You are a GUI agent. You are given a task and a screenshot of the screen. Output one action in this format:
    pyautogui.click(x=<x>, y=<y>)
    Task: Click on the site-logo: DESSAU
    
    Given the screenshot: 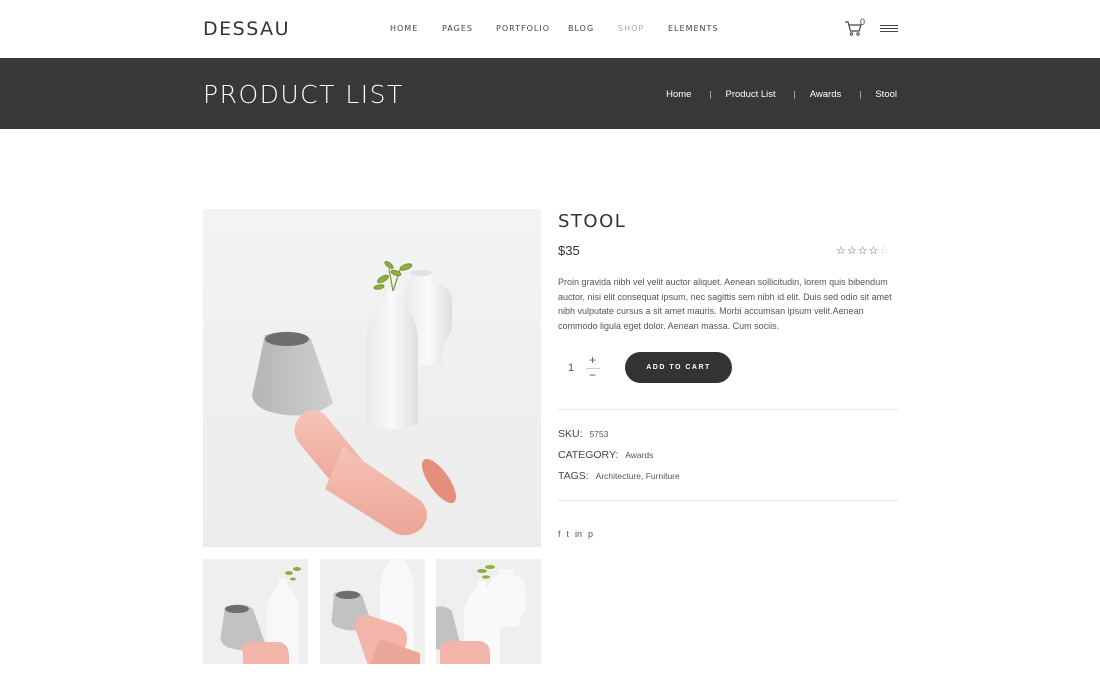 What is the action you would take?
    pyautogui.click(x=246, y=29)
    